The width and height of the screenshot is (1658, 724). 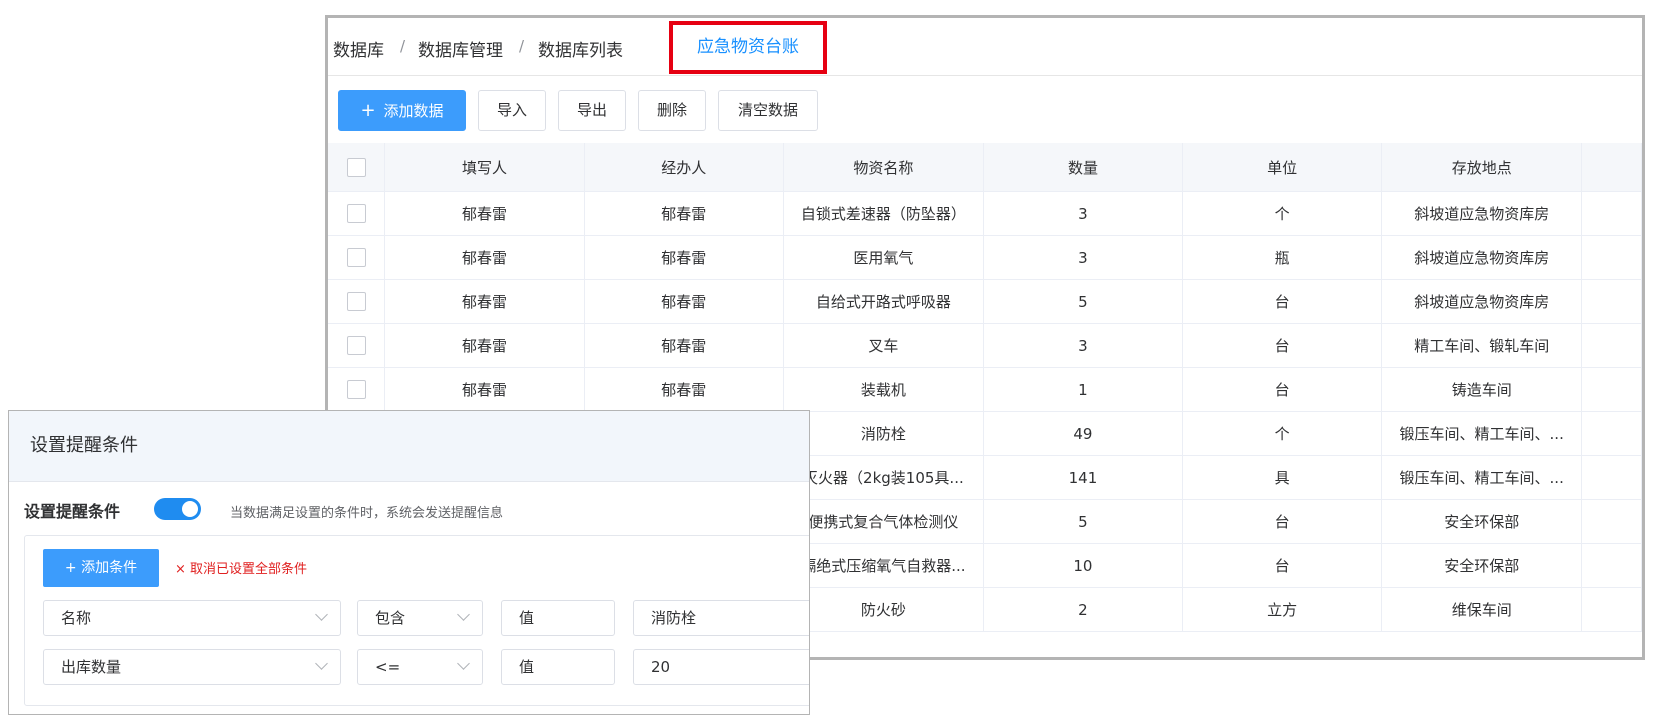 I want to click on add-data-button: + 添加数据, so click(x=402, y=110).